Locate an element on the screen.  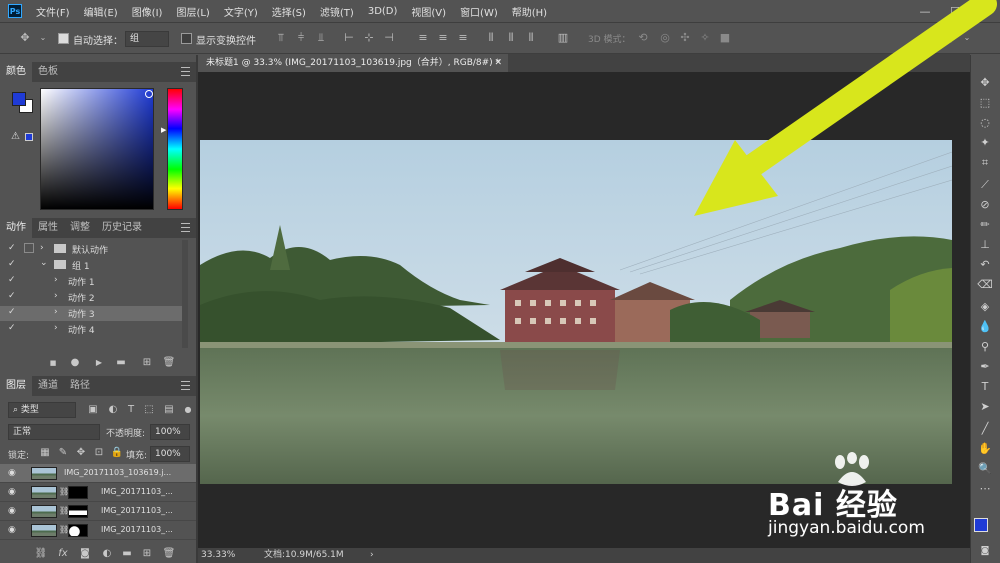
auto-select-checkbox is located at coordinates (63, 38).